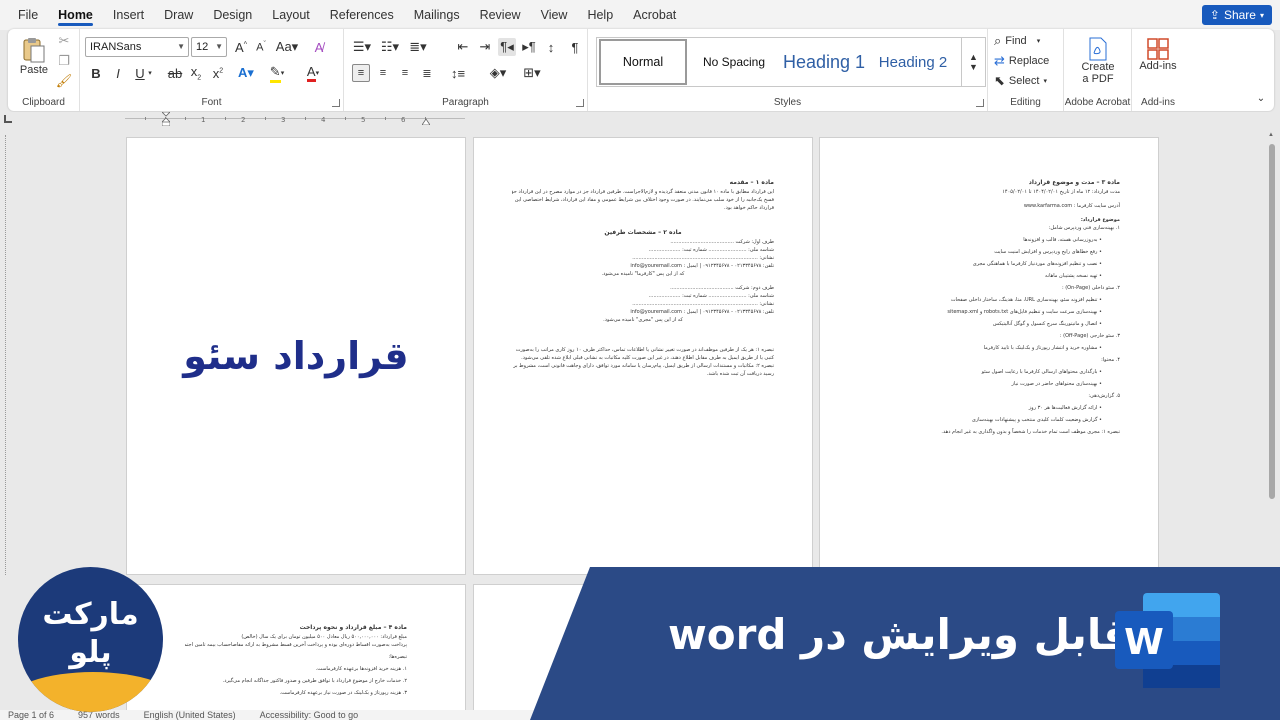 Image resolution: width=1280 pixels, height=720 pixels. I want to click on style-no-spacing: No Spacing, so click(734, 62).